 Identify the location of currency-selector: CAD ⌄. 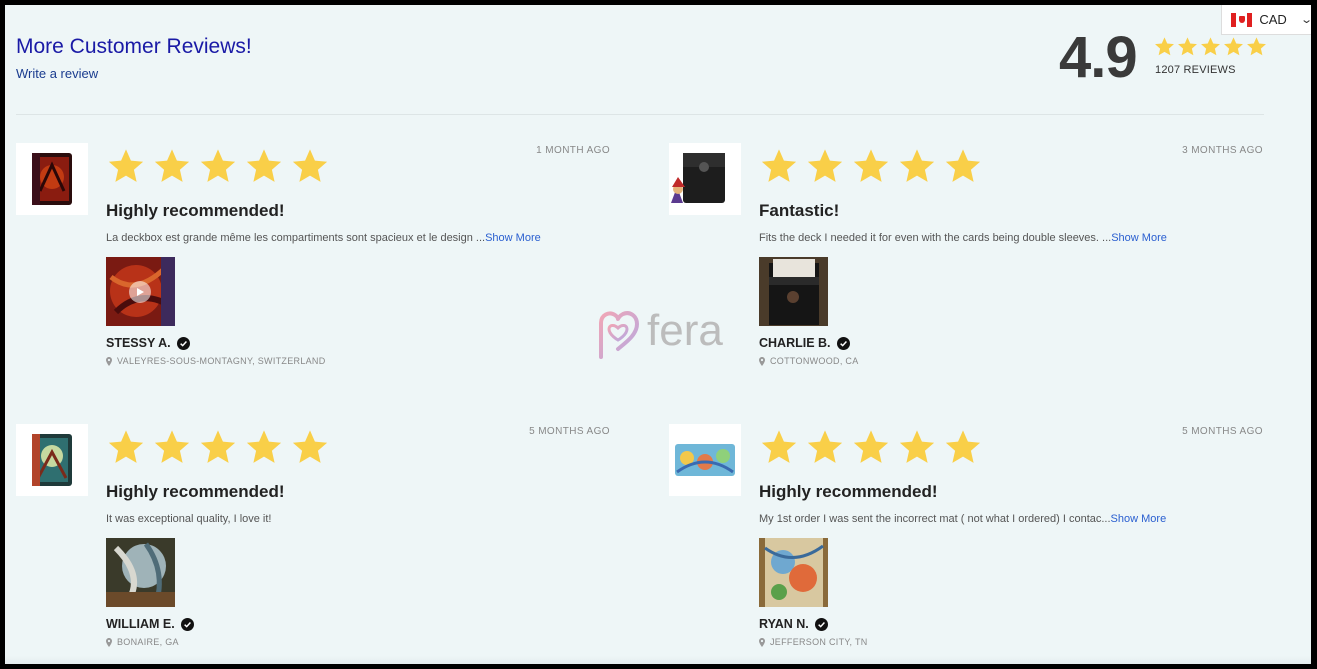
(1266, 20).